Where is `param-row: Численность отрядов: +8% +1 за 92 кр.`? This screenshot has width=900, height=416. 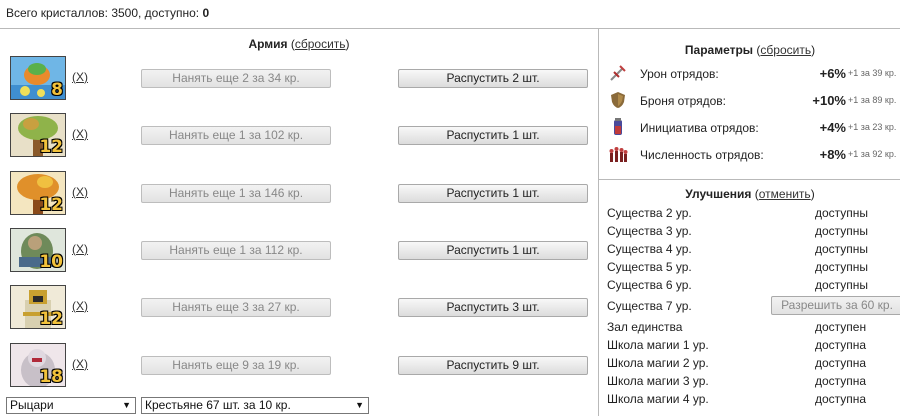
param-row: Численность отрядов: +8% +1 за 92 кр. is located at coordinates (754, 154).